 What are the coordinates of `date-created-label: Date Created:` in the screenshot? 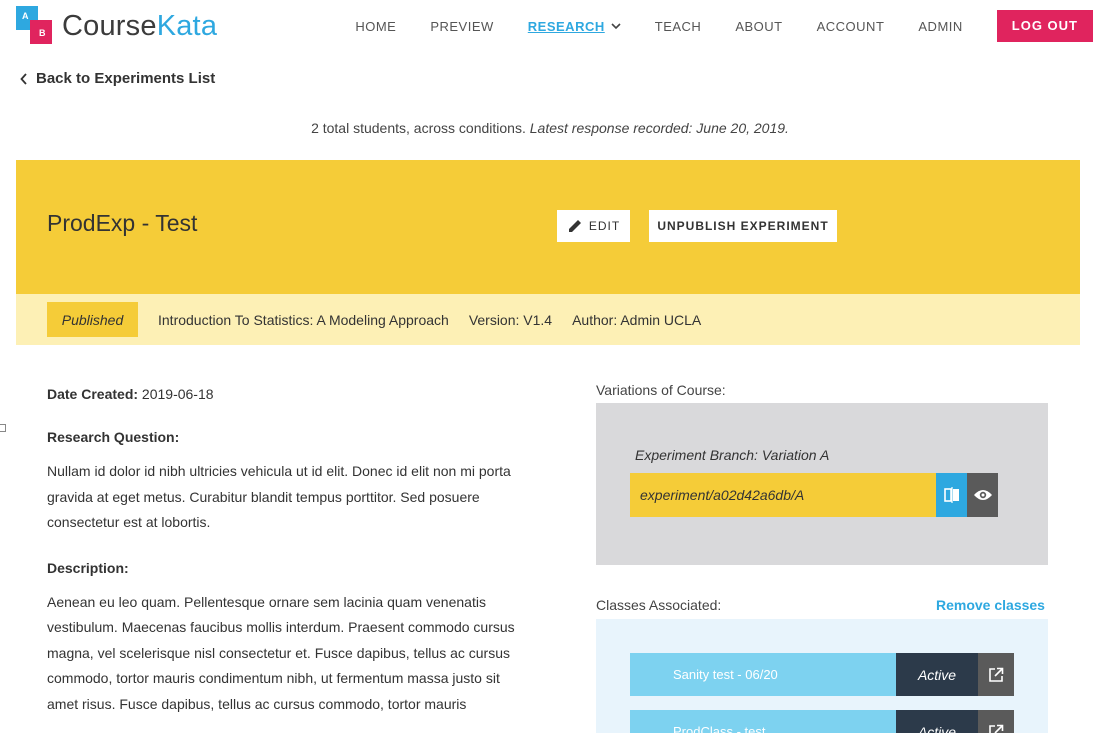 It's located at (93, 394).